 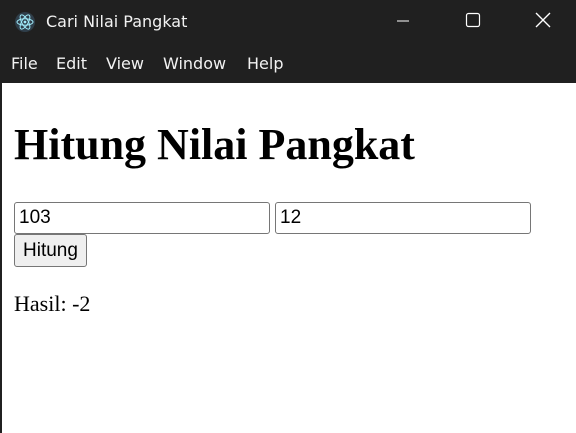 I want to click on electron-icon, so click(x=25, y=22).